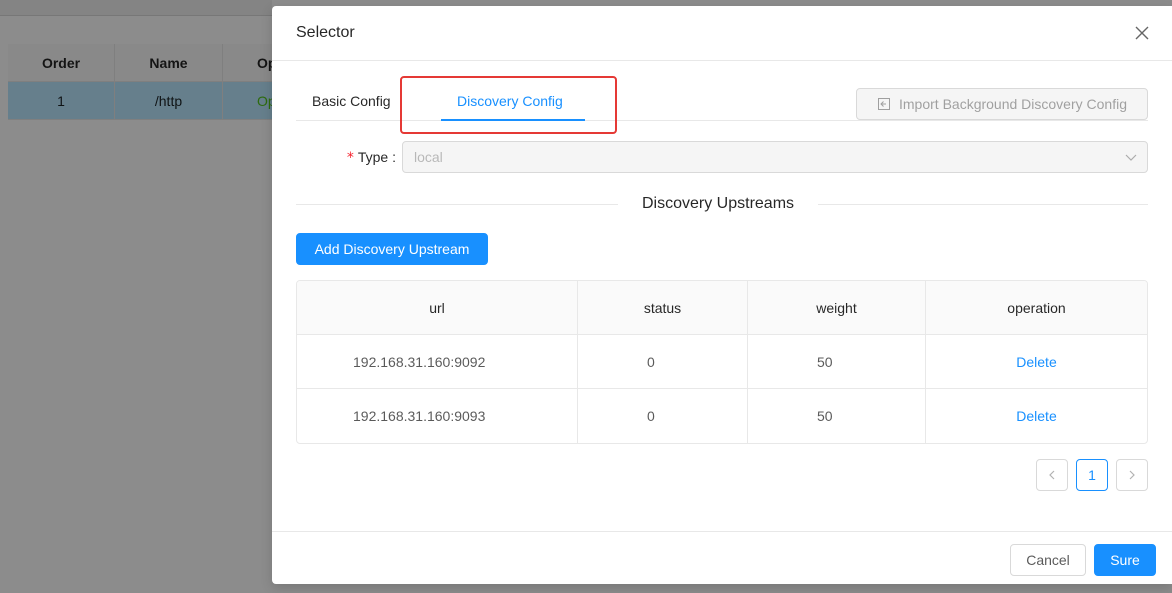 Image resolution: width=1172 pixels, height=593 pixels. Describe the element at coordinates (325, 32) in the screenshot. I see `modal-title: Selector` at that location.